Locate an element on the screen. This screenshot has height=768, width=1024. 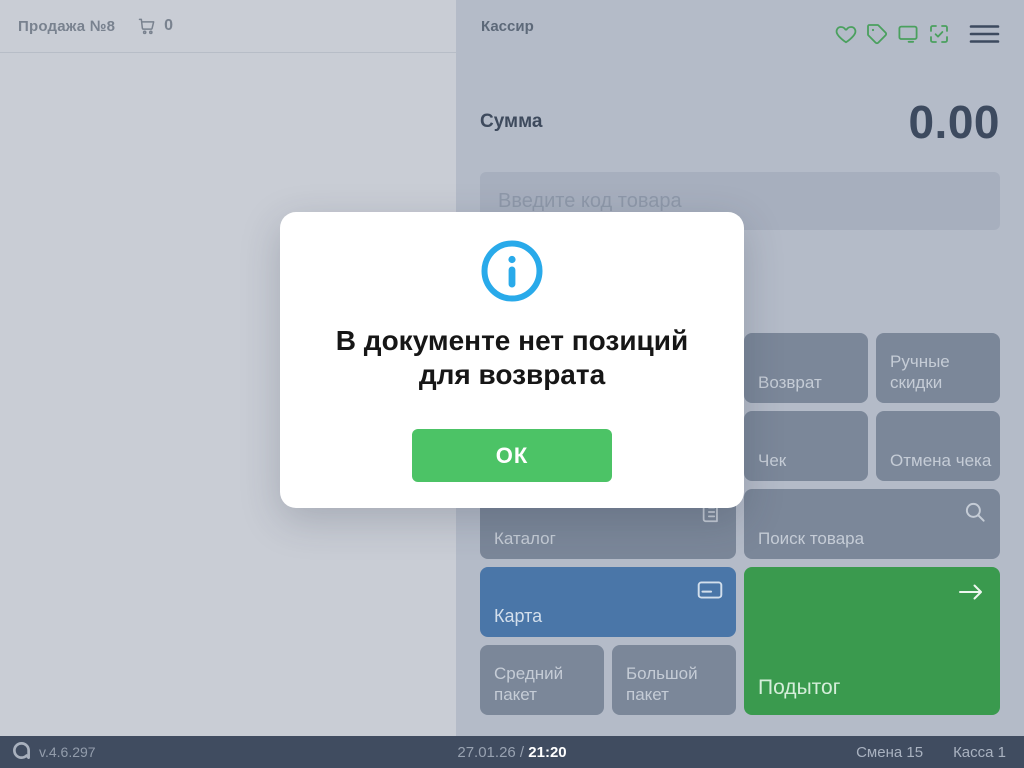
toolbar is located at coordinates (913, 34).